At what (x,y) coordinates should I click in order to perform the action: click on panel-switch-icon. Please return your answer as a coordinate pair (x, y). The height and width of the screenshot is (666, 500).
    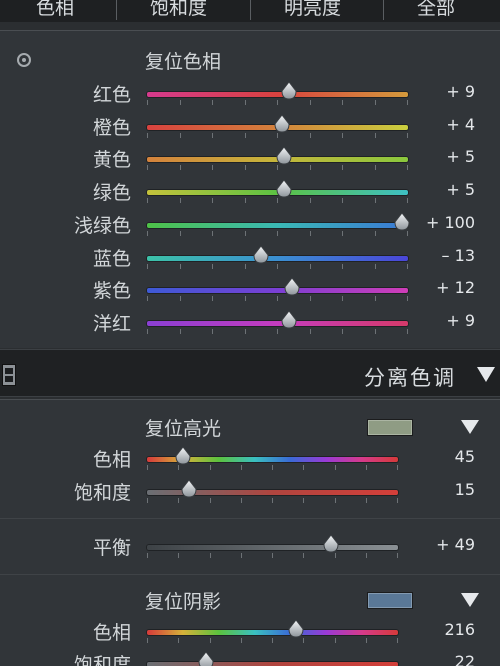
    Looking at the image, I should click on (9, 375).